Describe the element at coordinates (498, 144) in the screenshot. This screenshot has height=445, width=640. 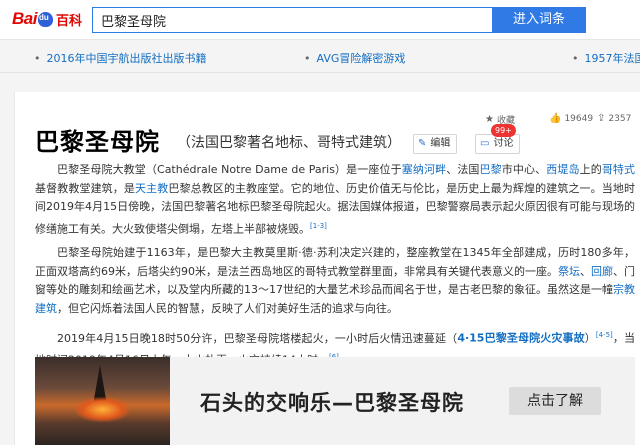
I see `discuss-button: ▭ 讨论` at that location.